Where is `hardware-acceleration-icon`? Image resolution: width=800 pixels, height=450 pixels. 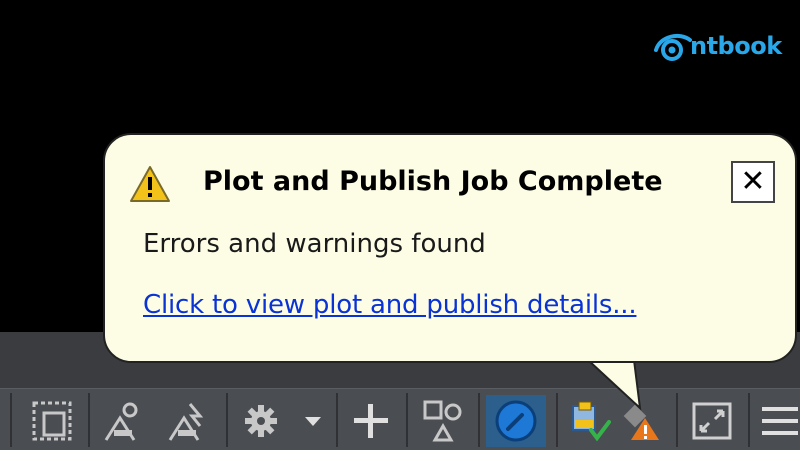
hardware-acceleration-icon is located at coordinates (516, 421).